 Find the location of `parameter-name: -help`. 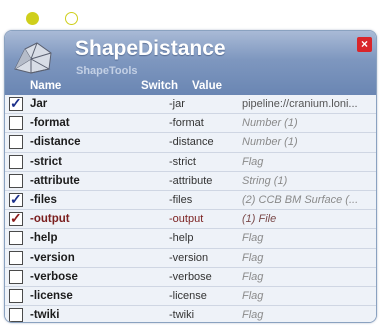

parameter-name: -help is located at coordinates (44, 238).